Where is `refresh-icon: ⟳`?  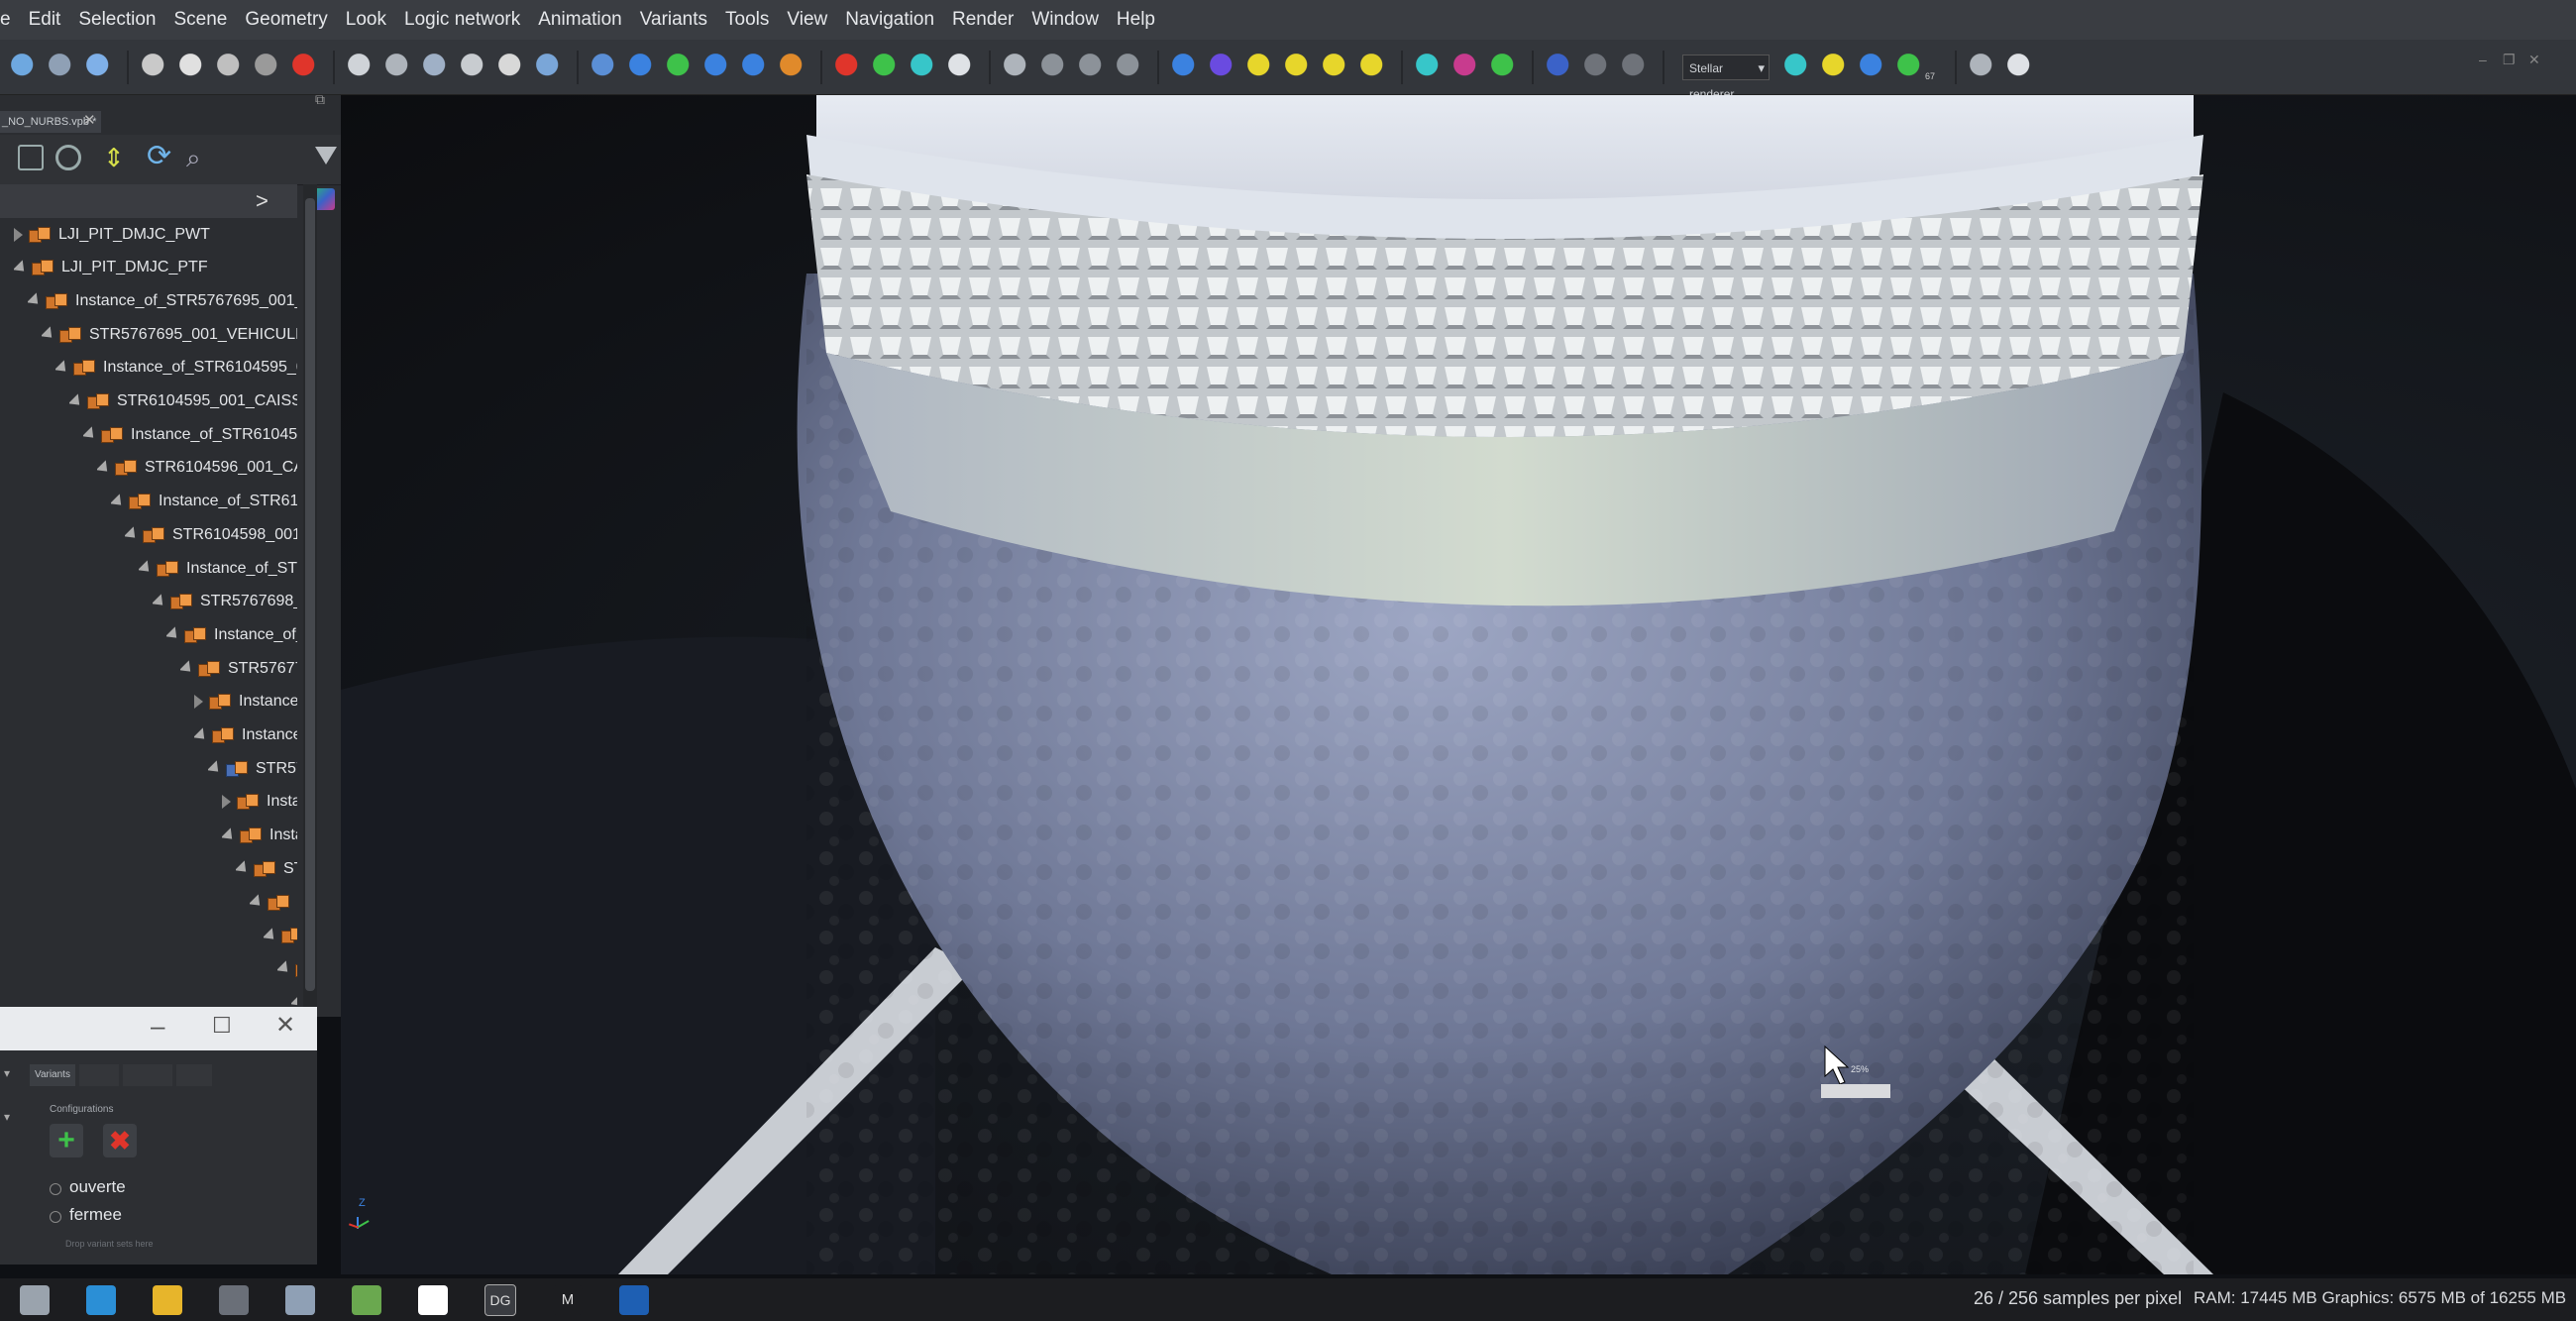 refresh-icon: ⟳ is located at coordinates (159, 156).